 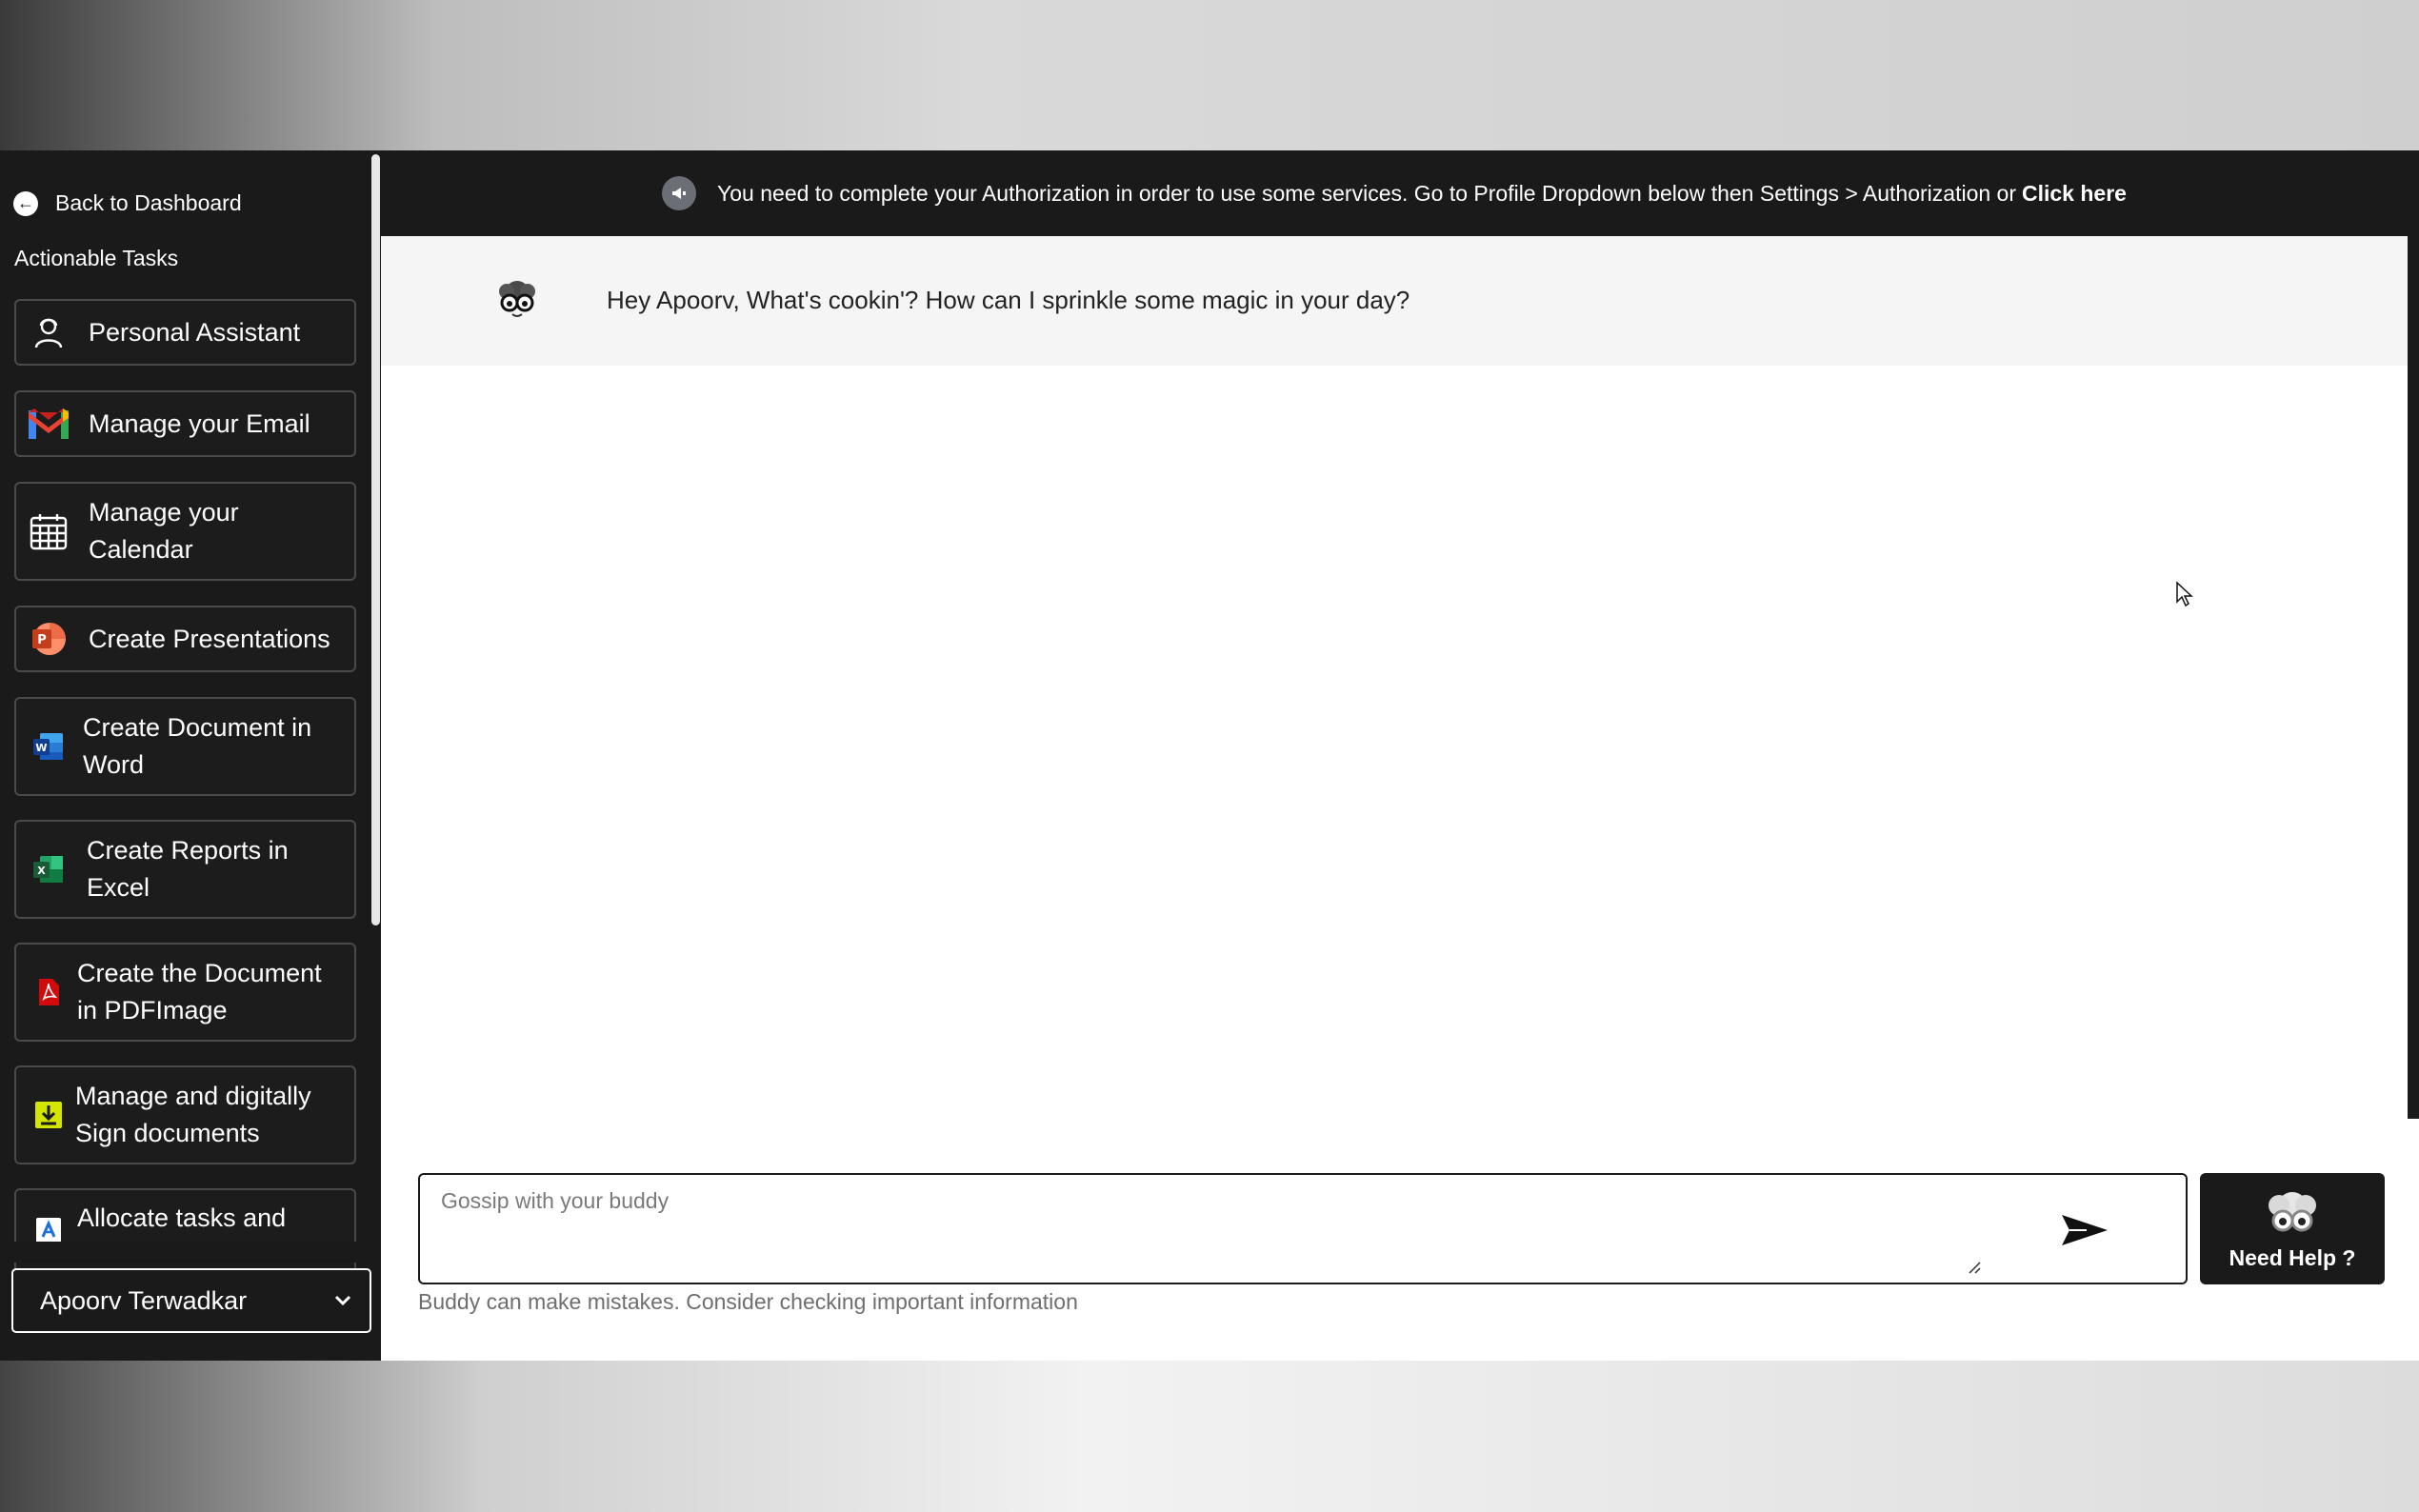 I want to click on task-digitally-sign-documents: Manage and digitally Sign documents, so click(x=185, y=1114).